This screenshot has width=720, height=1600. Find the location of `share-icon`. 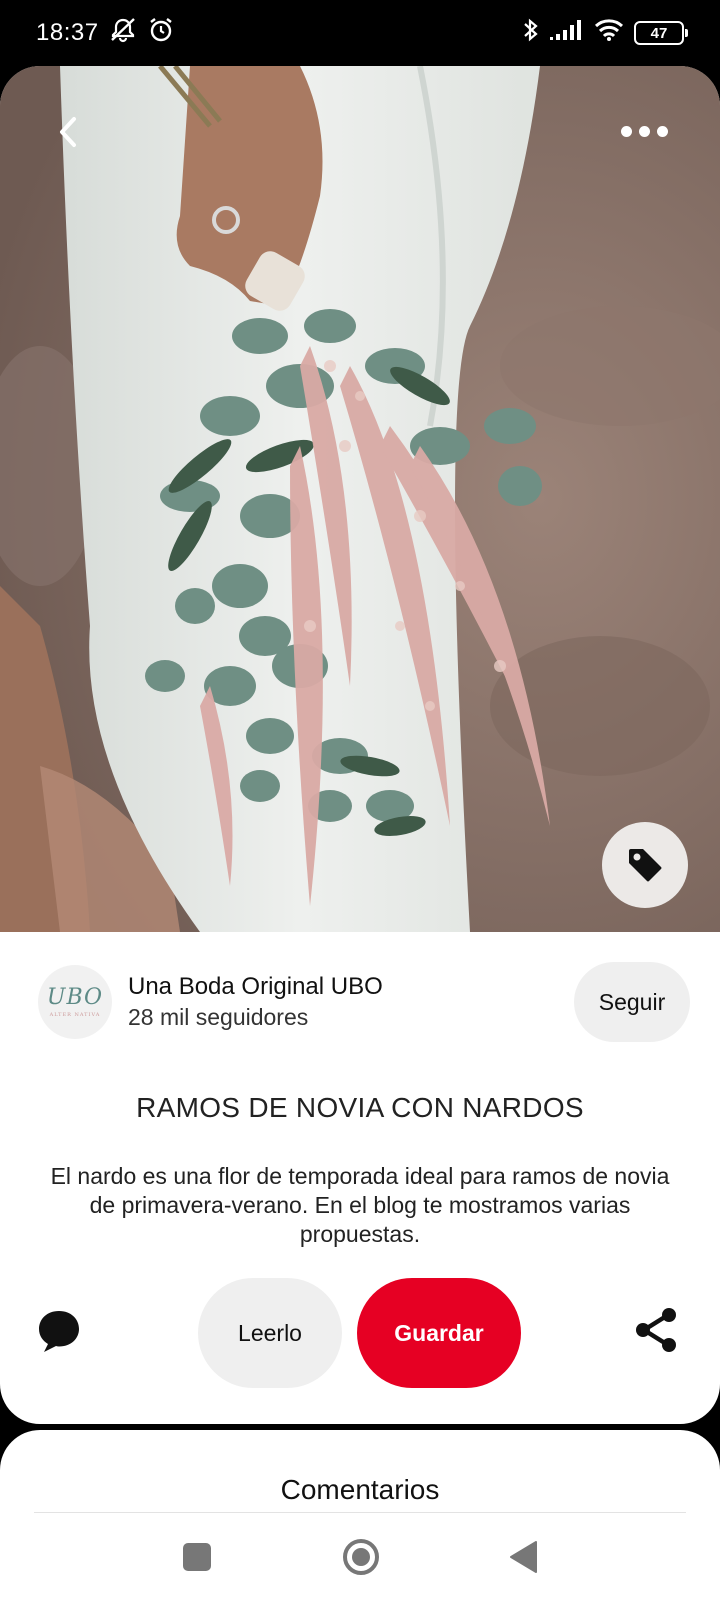

share-icon is located at coordinates (656, 1330).